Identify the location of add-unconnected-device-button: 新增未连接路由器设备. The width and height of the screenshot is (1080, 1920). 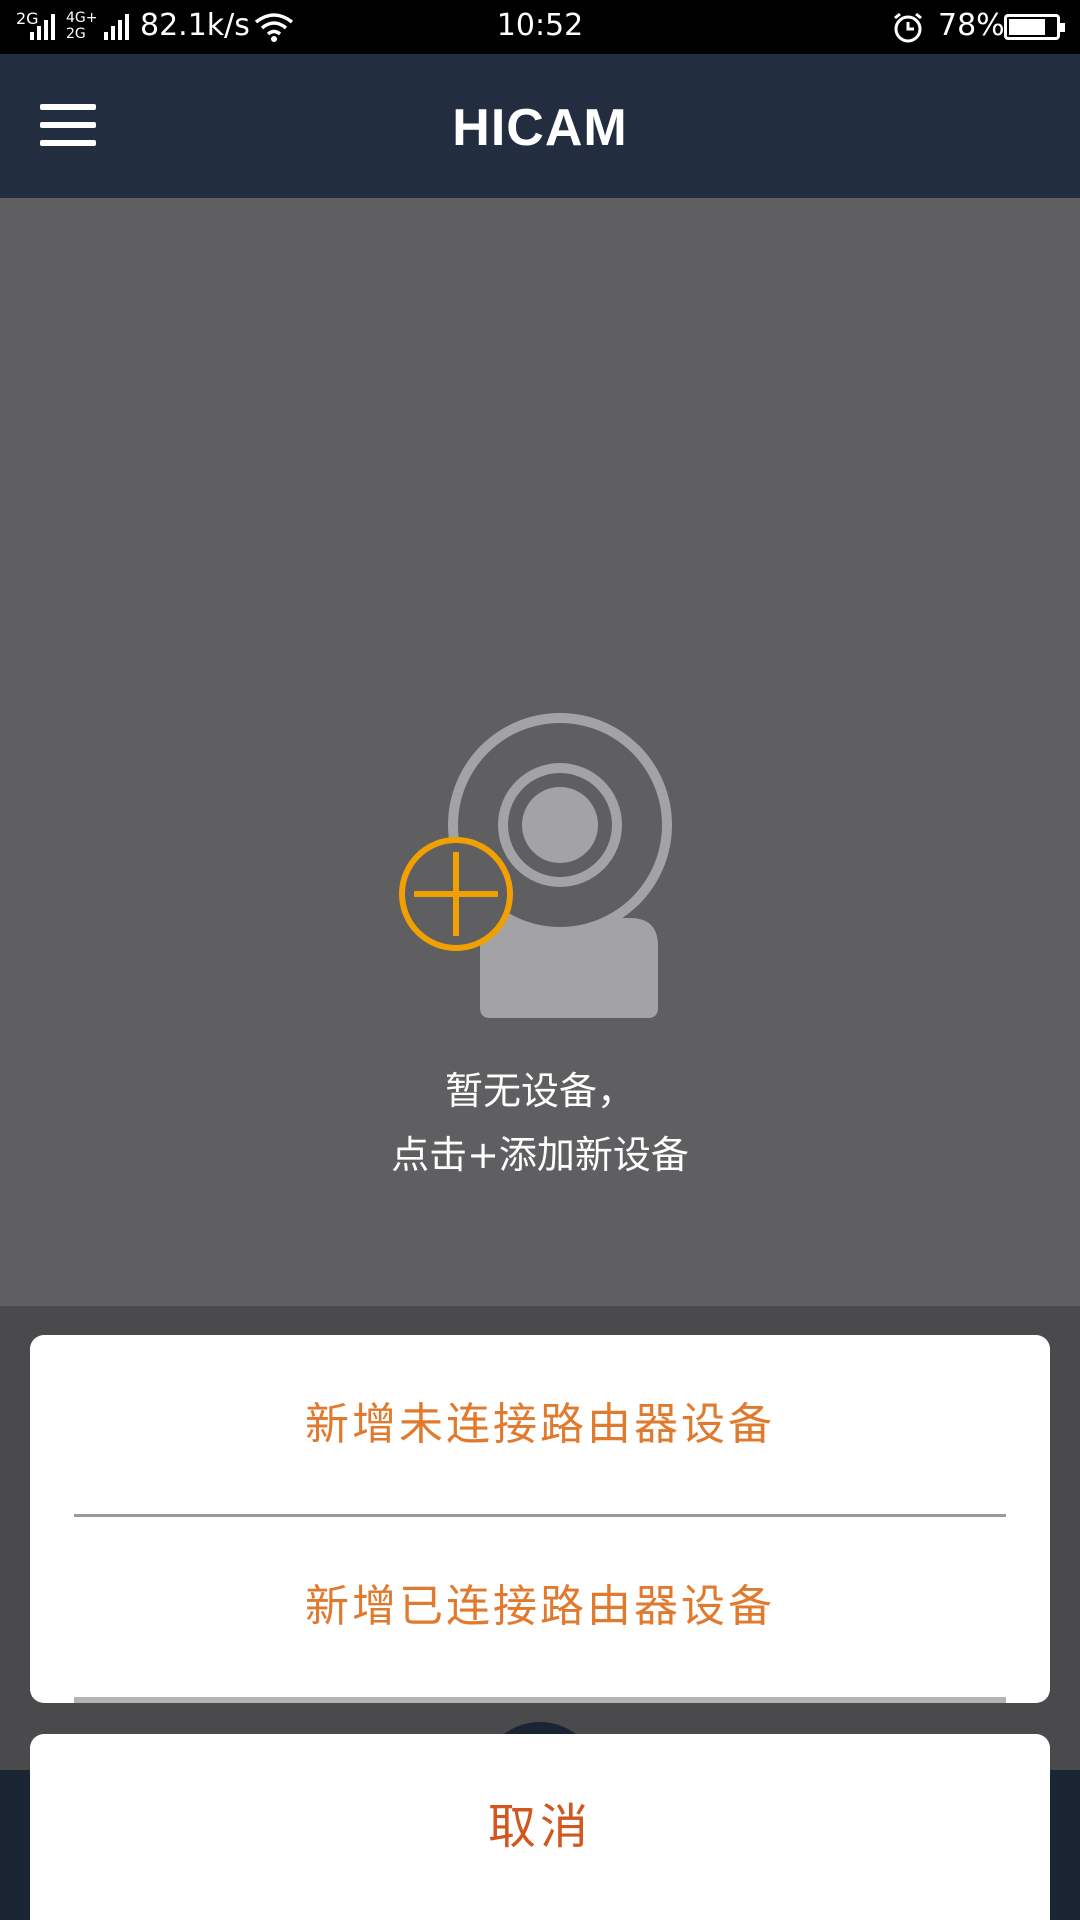
(540, 1425).